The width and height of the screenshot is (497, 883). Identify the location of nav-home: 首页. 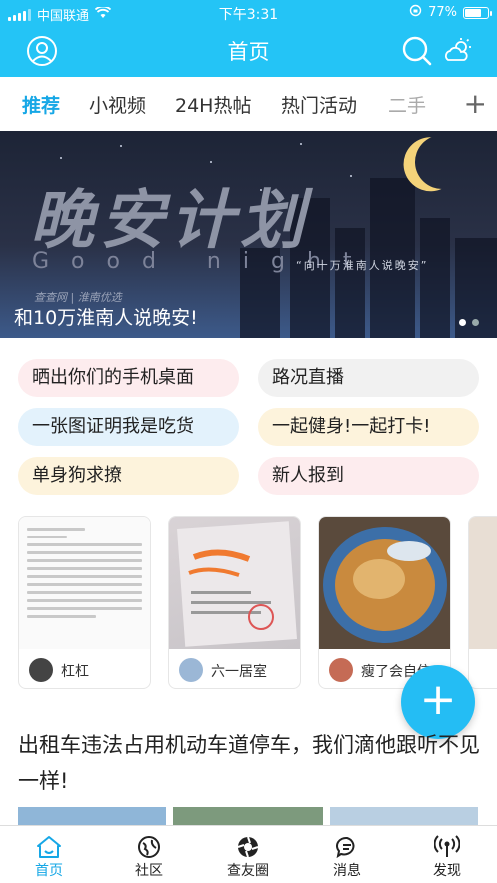
(49, 857).